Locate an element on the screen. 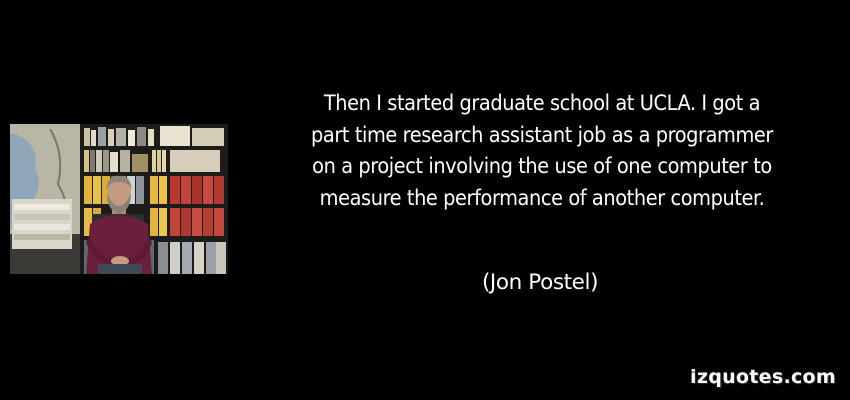 The height and width of the screenshot is (400, 850). site-watermark: izquotes.com is located at coordinates (763, 377).